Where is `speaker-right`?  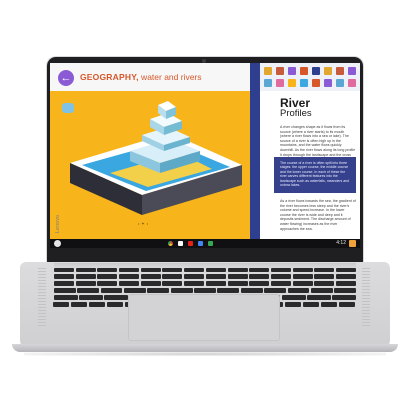 speaker-right is located at coordinates (366, 297).